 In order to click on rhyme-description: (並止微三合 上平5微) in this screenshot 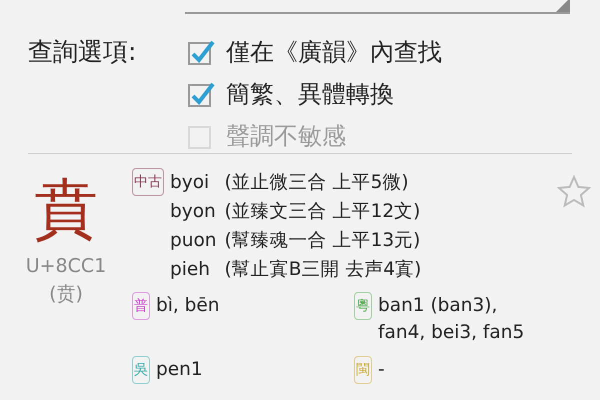, I will do `click(317, 183)`.